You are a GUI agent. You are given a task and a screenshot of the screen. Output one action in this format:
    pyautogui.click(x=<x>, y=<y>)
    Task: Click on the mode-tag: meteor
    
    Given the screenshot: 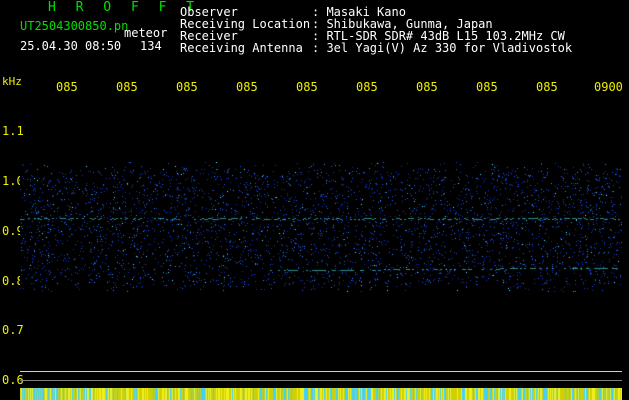 What is the action you would take?
    pyautogui.click(x=146, y=33)
    